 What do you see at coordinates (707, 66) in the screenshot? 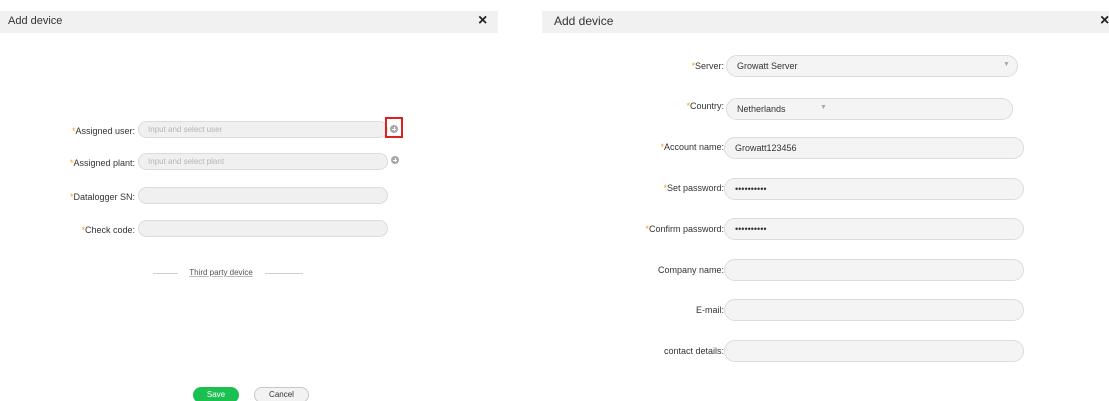
I see `server-label: *Server:` at bounding box center [707, 66].